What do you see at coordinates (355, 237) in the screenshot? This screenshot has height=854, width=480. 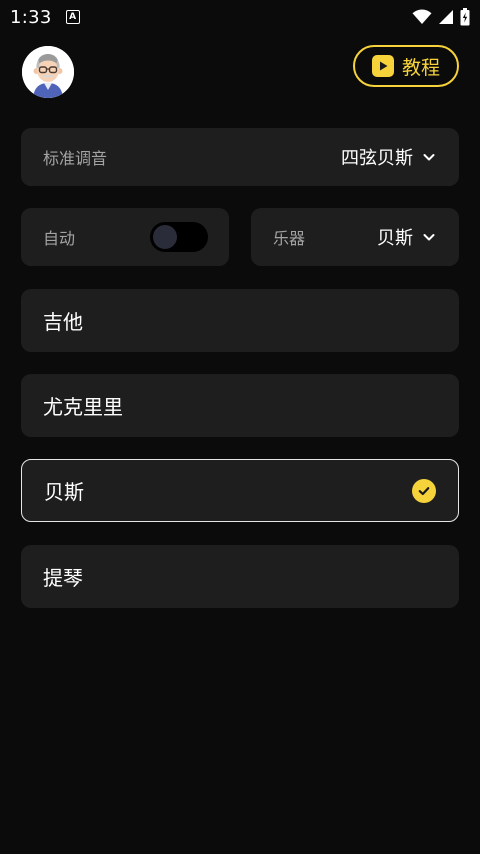 I see `instrument-selector: 乐器 贝斯` at bounding box center [355, 237].